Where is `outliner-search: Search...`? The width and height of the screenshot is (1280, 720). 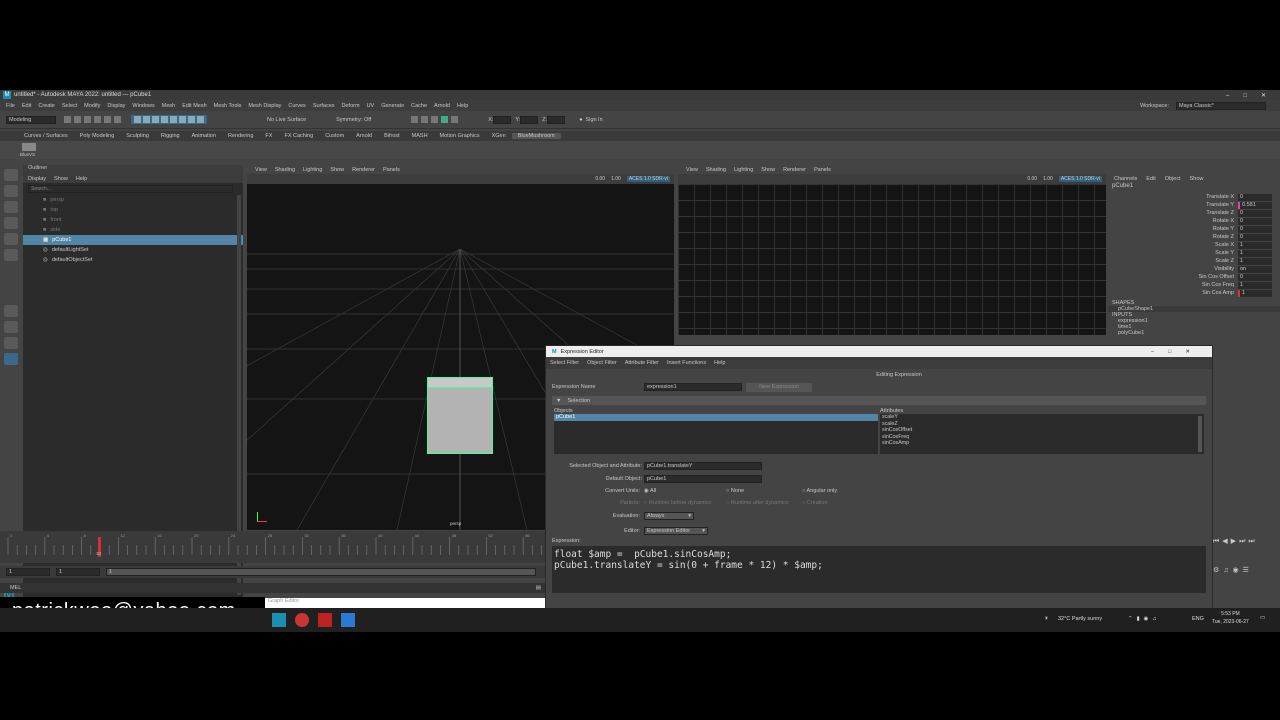
outliner-search: Search... is located at coordinates (130, 189).